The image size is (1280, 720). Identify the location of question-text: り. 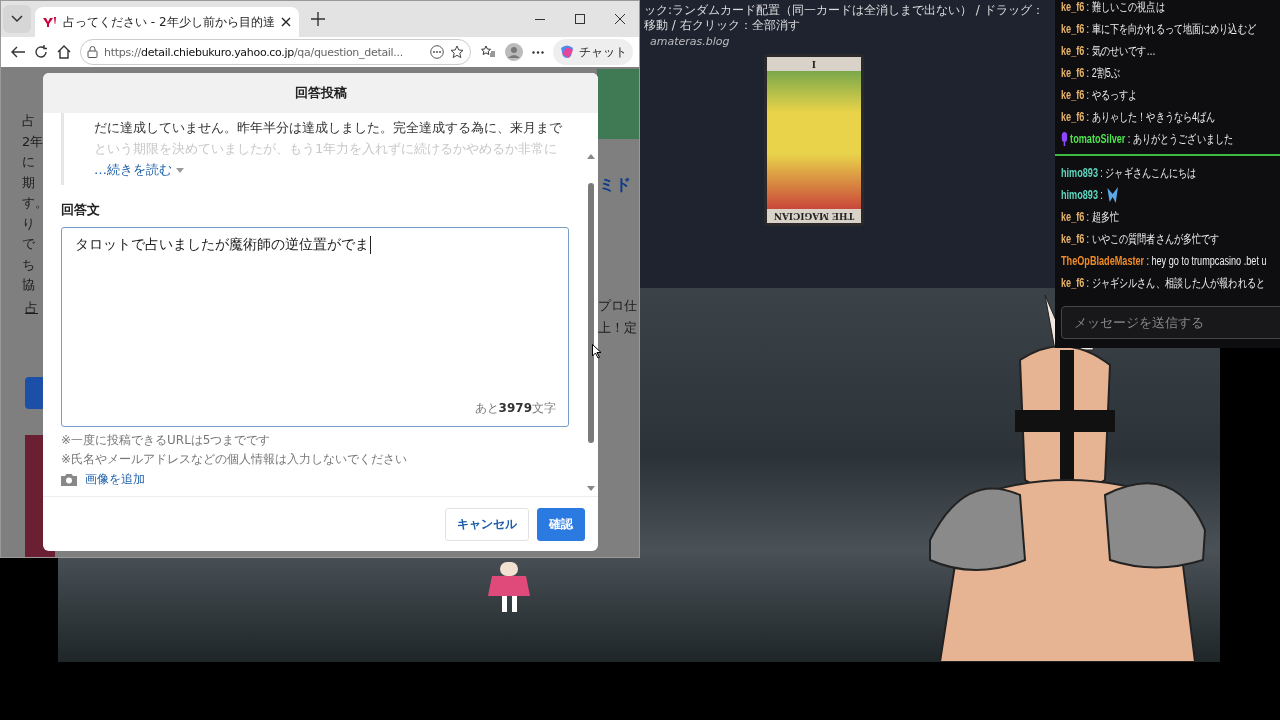
(29, 223).